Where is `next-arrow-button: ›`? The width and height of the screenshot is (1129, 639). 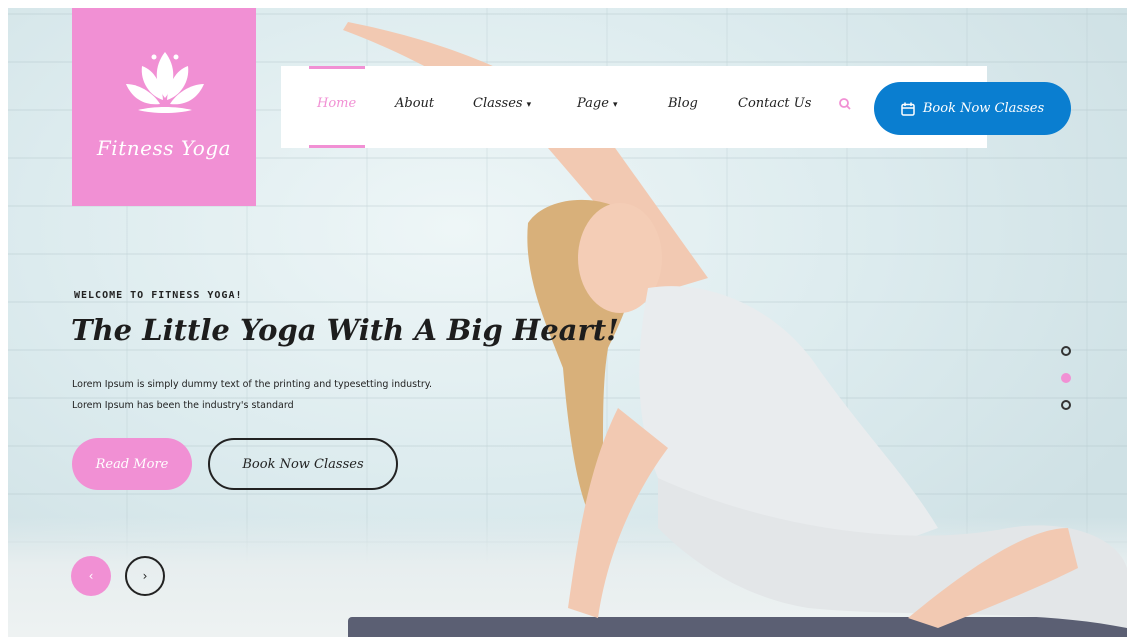
next-arrow-button: › is located at coordinates (145, 576).